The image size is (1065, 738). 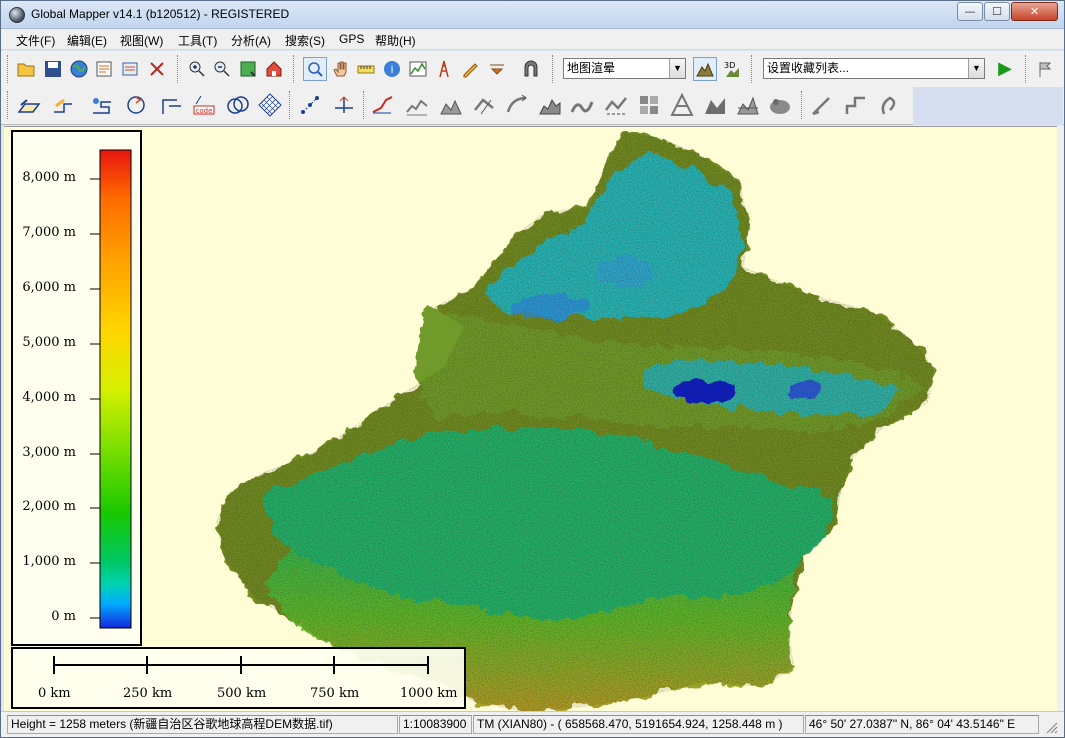 I want to click on overlay-control-icon, so click(x=104, y=69).